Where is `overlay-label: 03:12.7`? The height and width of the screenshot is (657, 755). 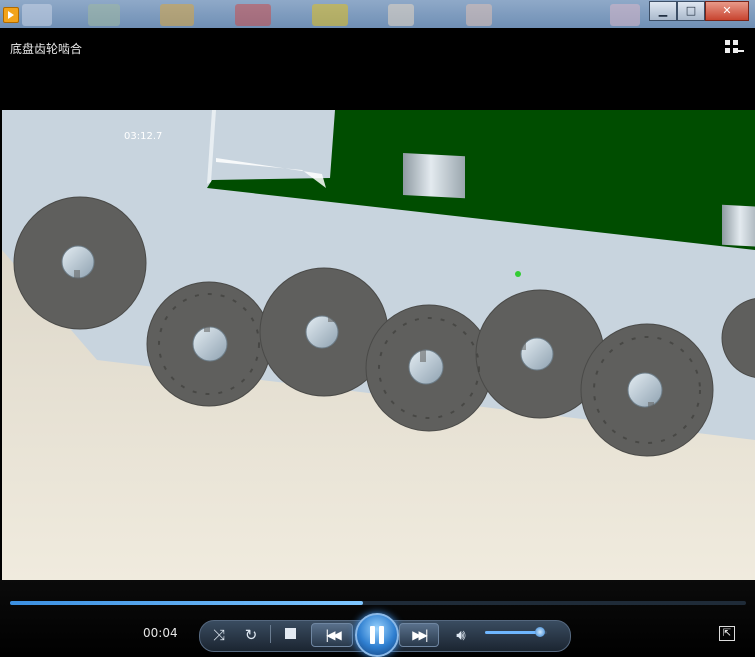 overlay-label: 03:12.7 is located at coordinates (143, 136).